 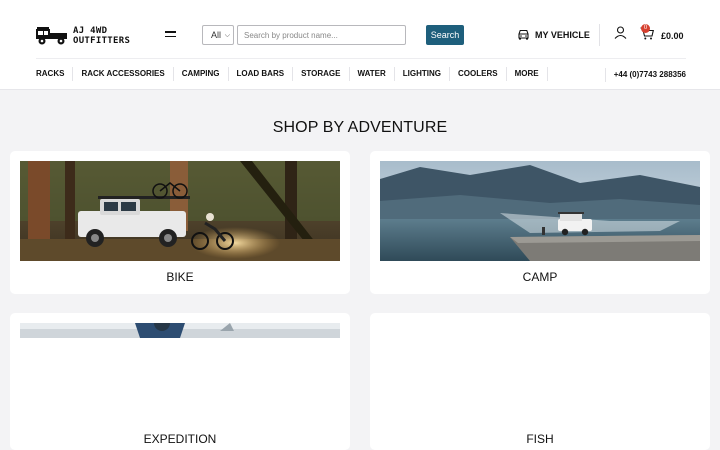 What do you see at coordinates (360, 127) in the screenshot?
I see `page-title: SHOP BY ADVENTURE` at bounding box center [360, 127].